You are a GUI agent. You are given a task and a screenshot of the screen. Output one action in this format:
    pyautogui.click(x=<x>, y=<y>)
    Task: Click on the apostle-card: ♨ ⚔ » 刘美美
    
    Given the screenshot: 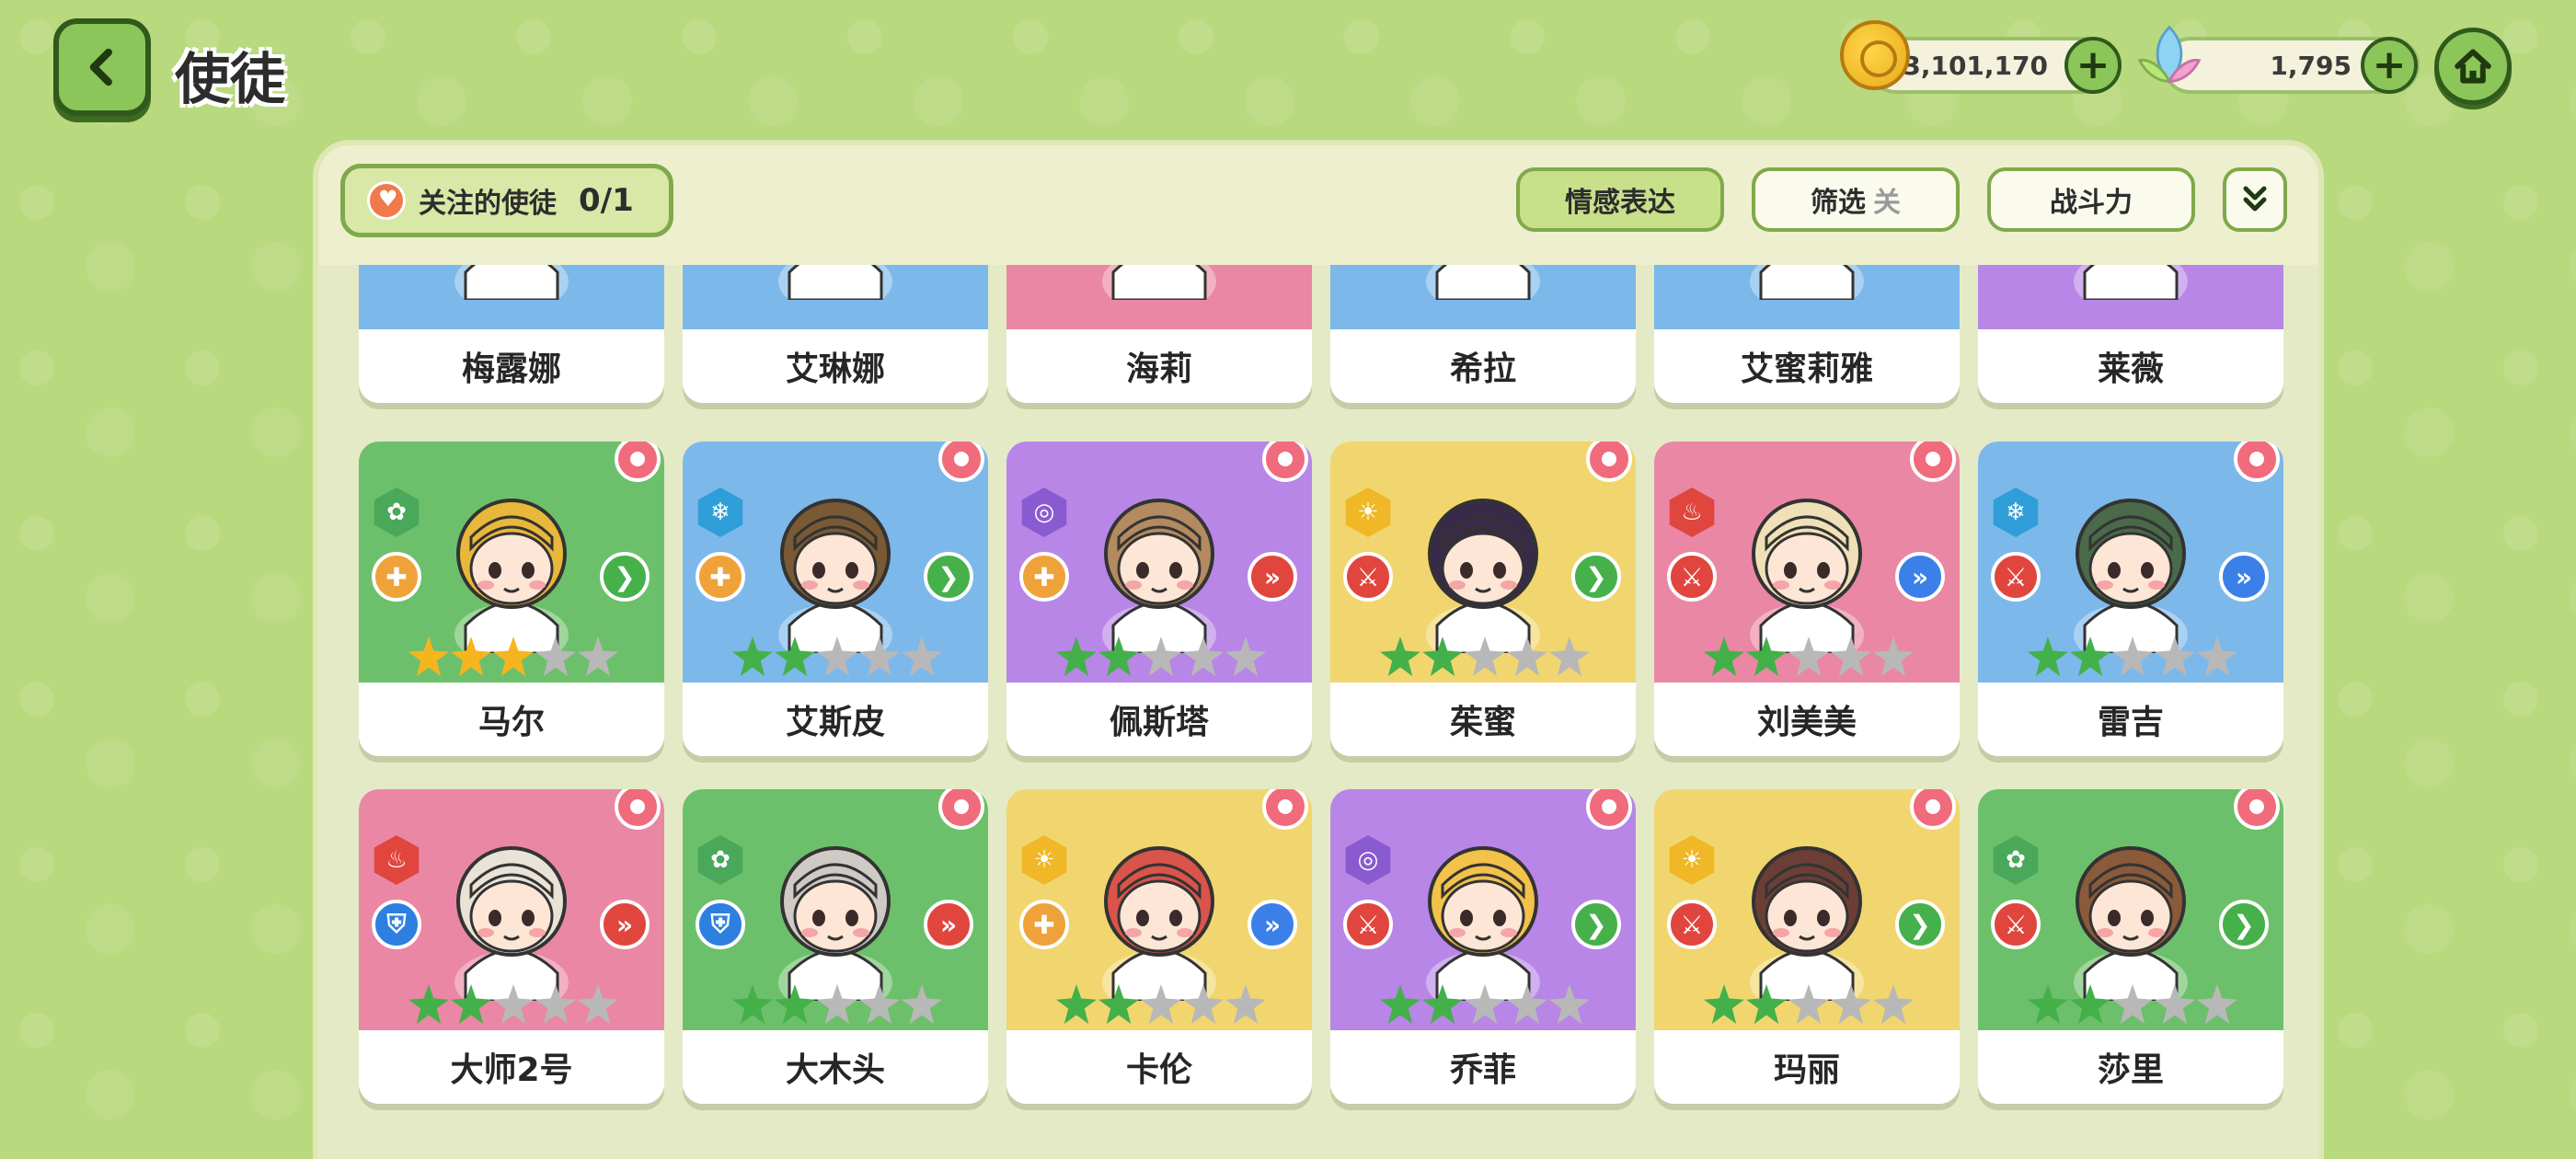 What is the action you would take?
    pyautogui.click(x=1807, y=599)
    